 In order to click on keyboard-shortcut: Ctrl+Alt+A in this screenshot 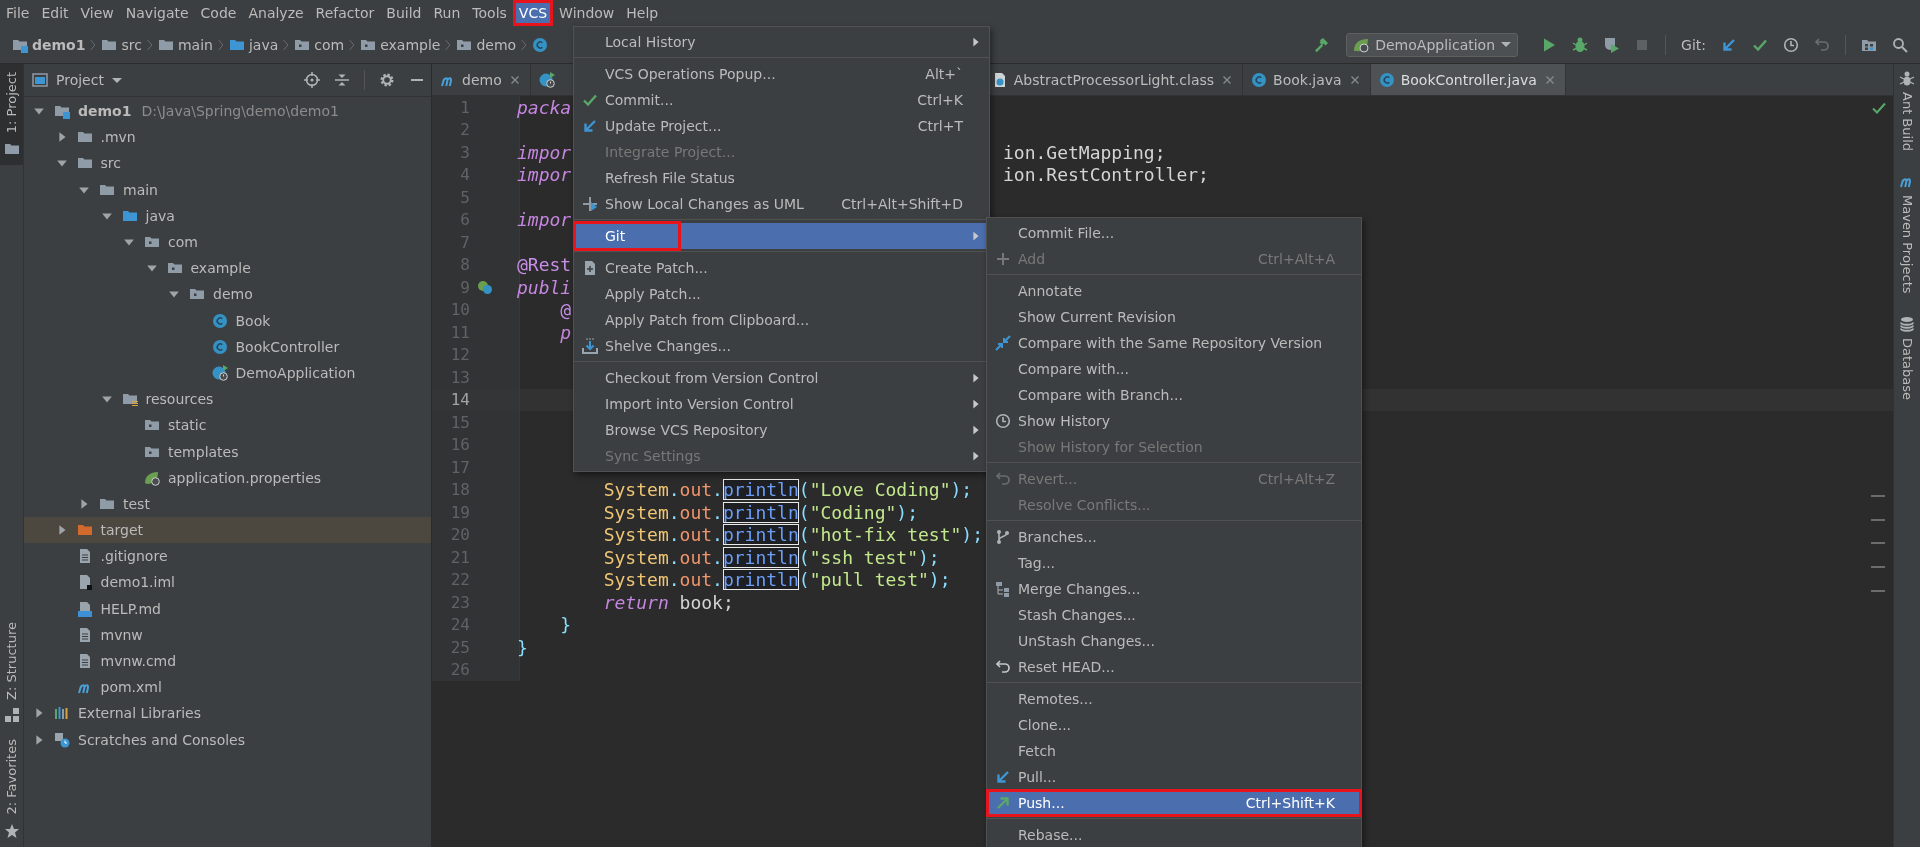, I will do `click(1296, 259)`.